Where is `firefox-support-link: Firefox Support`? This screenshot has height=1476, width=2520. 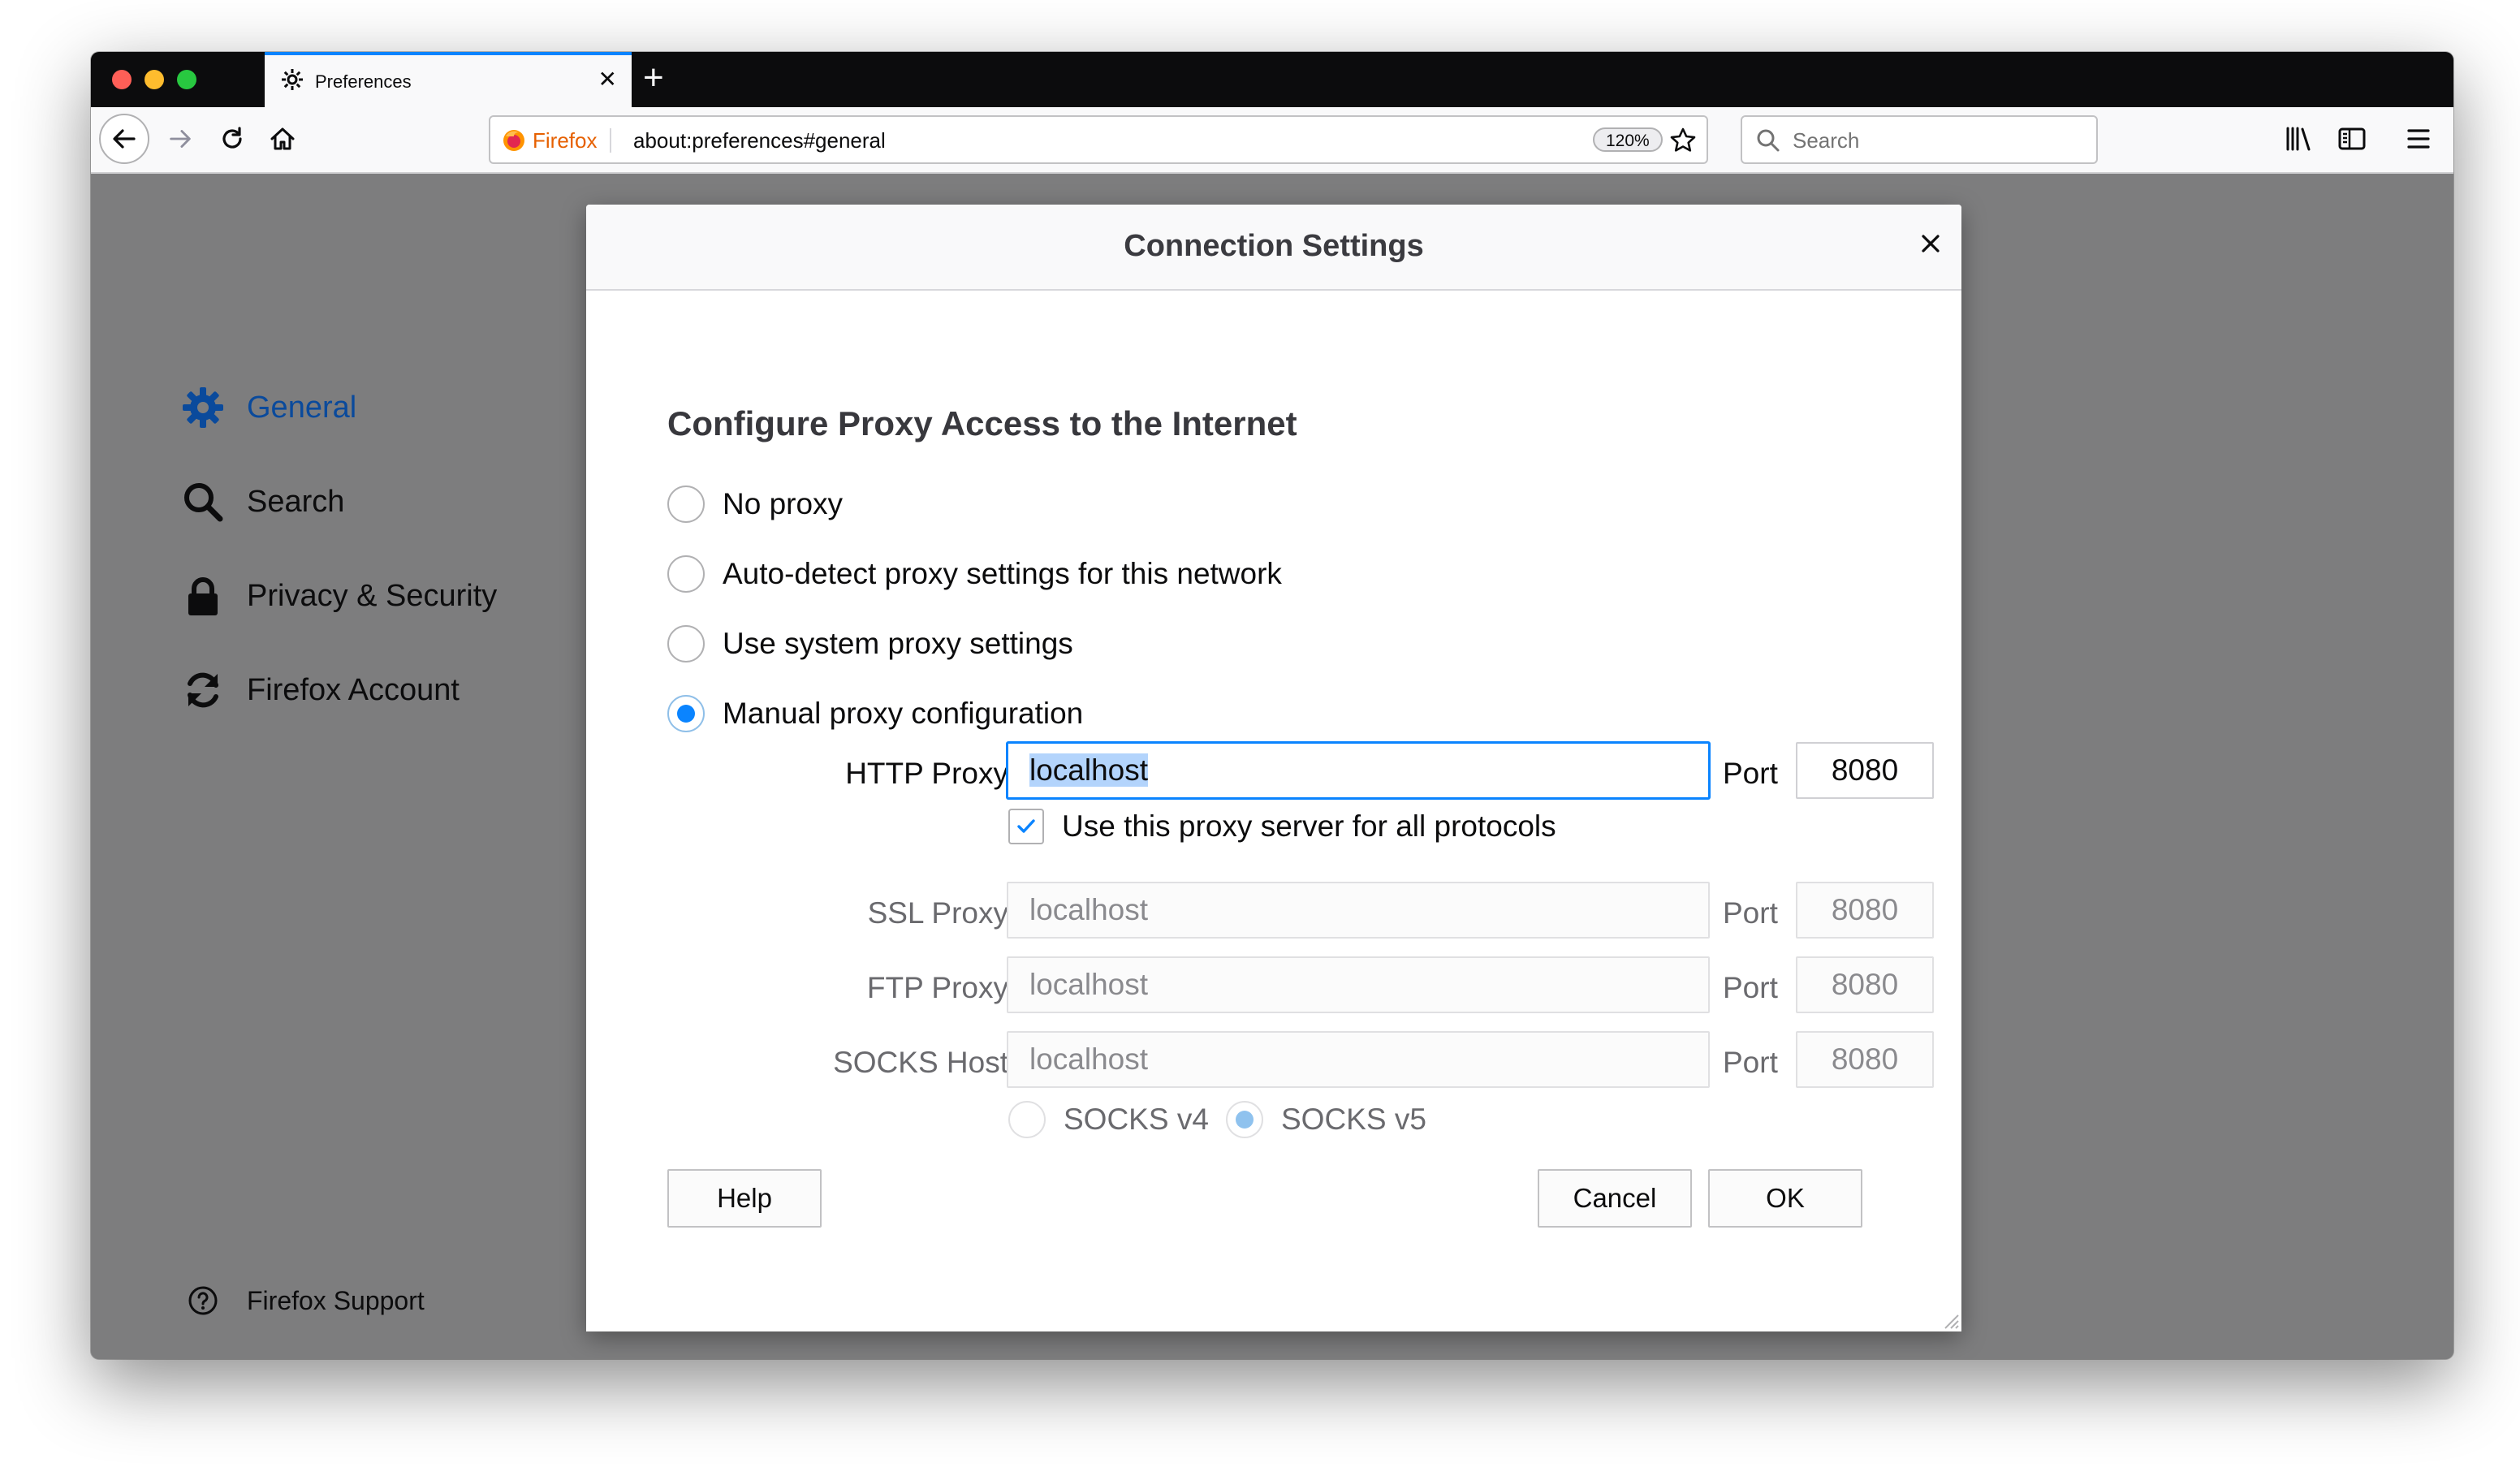 firefox-support-link: Firefox Support is located at coordinates (302, 1300).